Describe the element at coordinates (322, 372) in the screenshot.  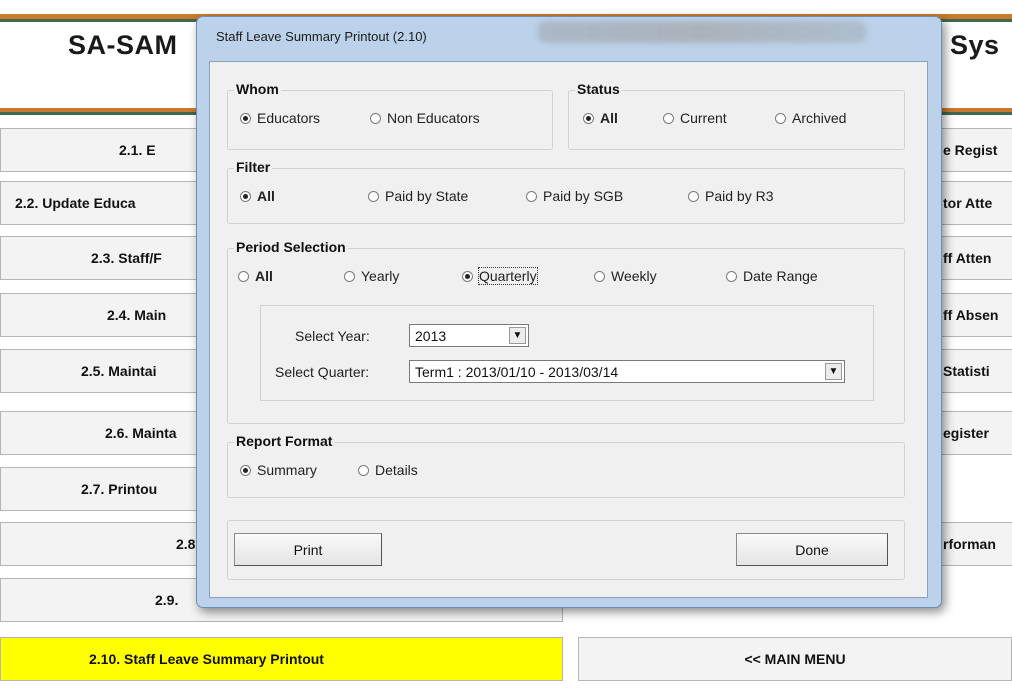
I see `select-quarter-label: Select Quarter:` at that location.